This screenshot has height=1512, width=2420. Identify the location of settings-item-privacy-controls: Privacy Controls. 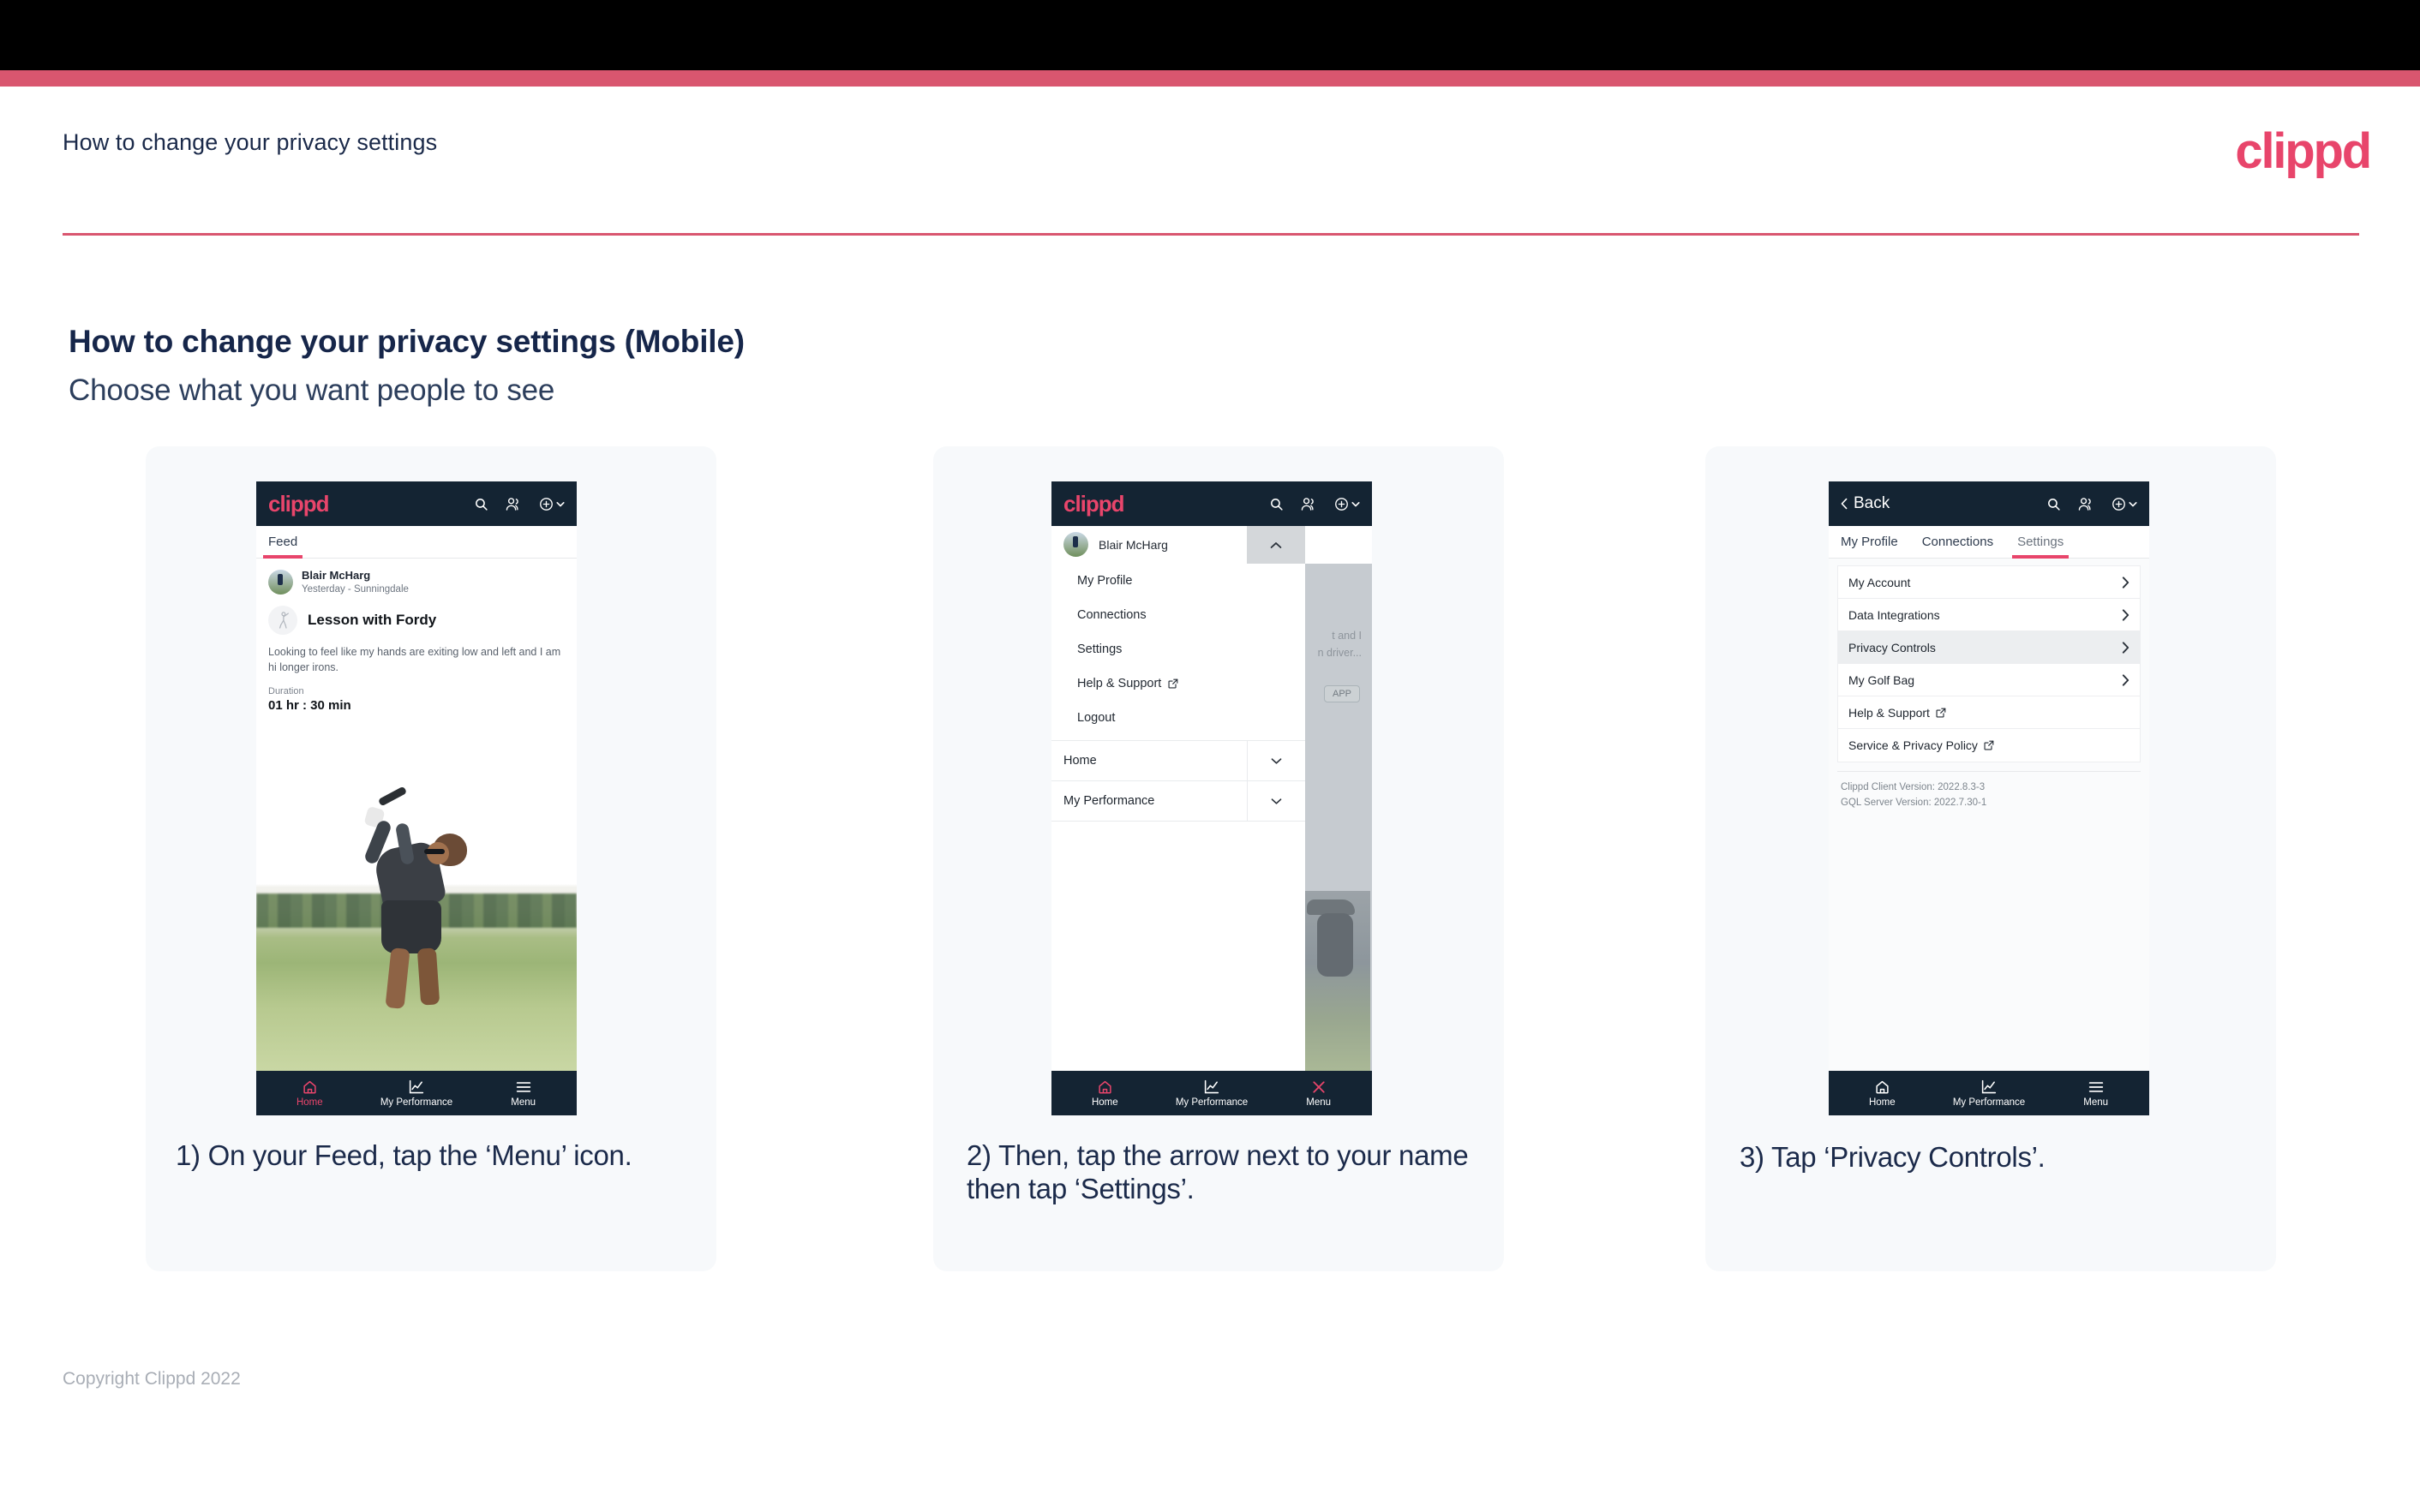
(1989, 647).